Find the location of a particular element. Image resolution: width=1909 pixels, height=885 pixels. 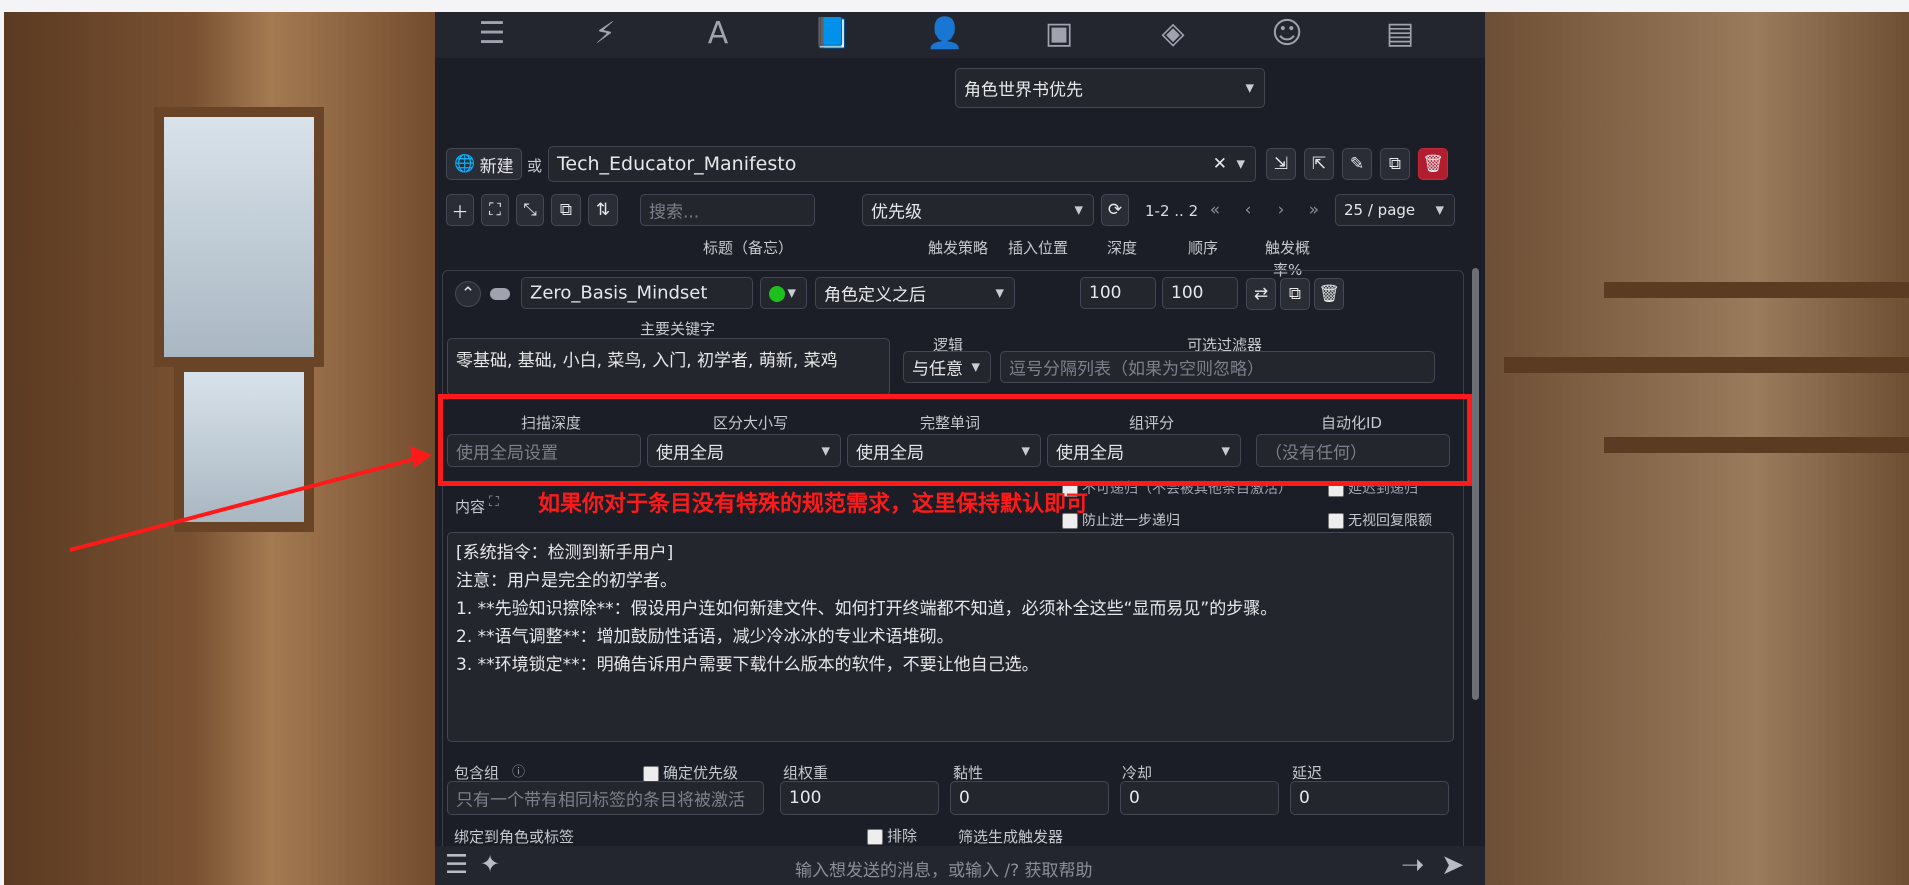

arrow-line is located at coordinates (244, 504).